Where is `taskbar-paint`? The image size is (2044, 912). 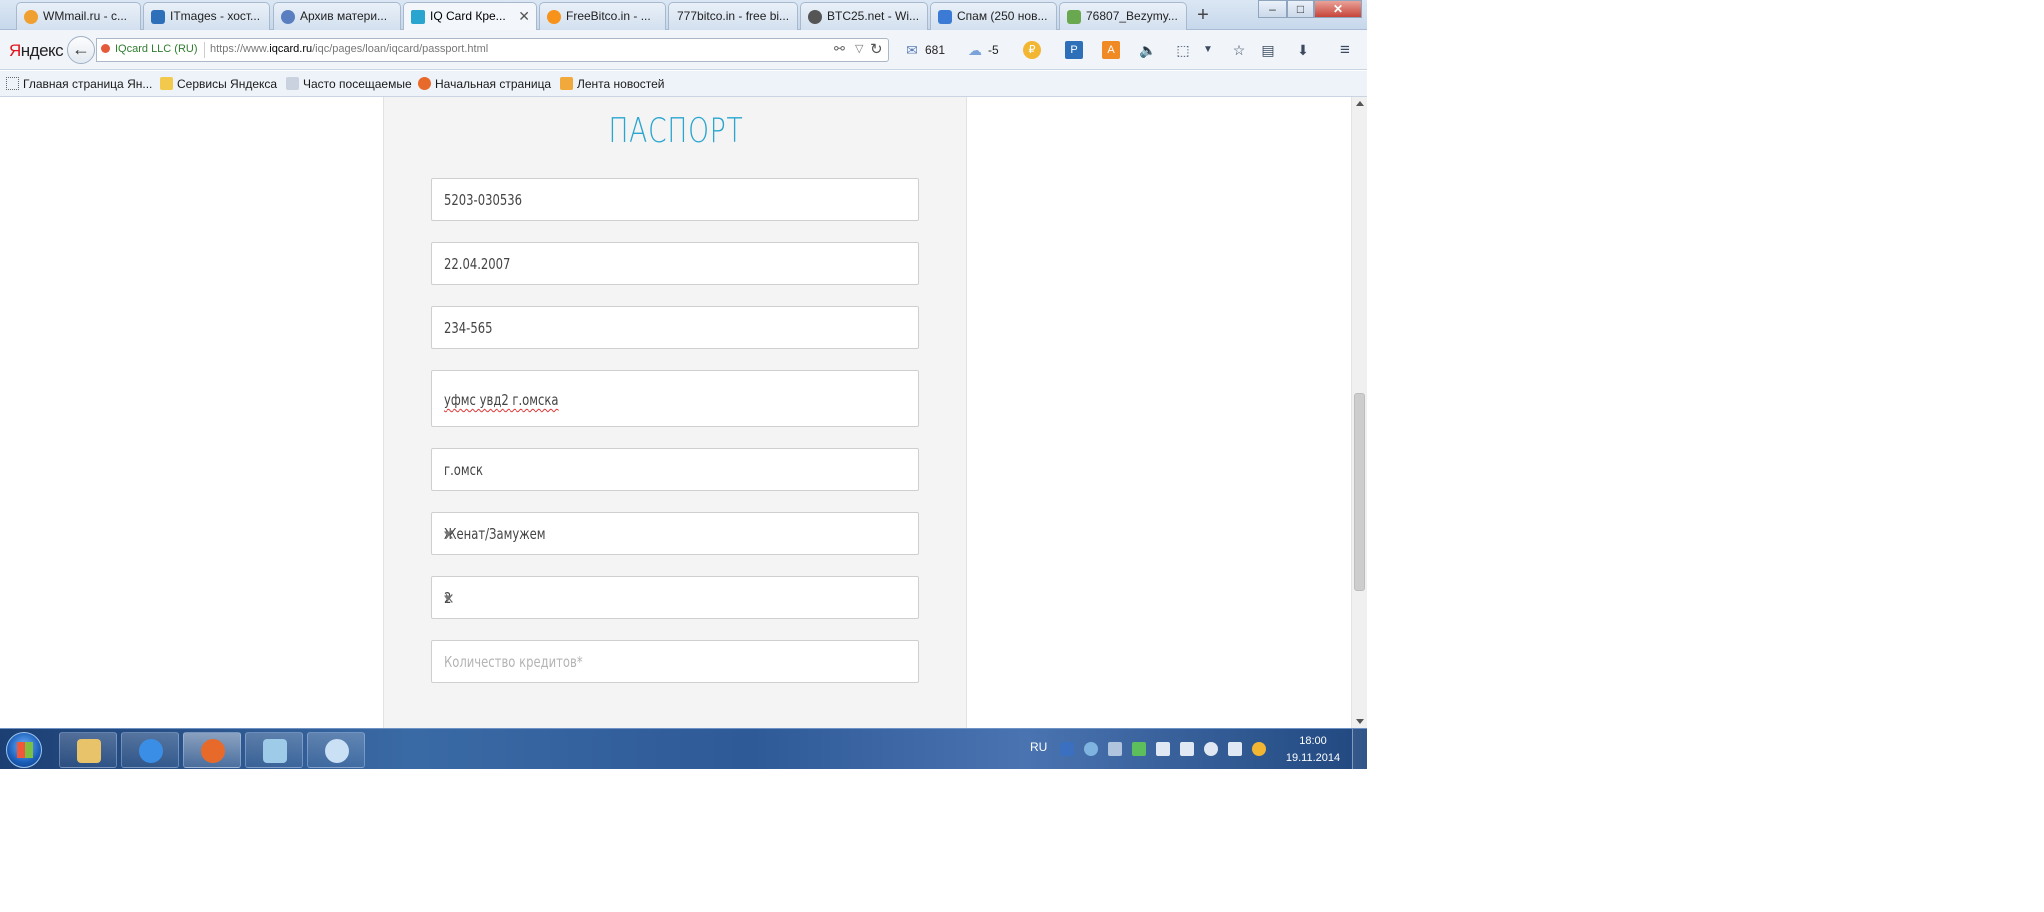
taskbar-paint is located at coordinates (336, 750).